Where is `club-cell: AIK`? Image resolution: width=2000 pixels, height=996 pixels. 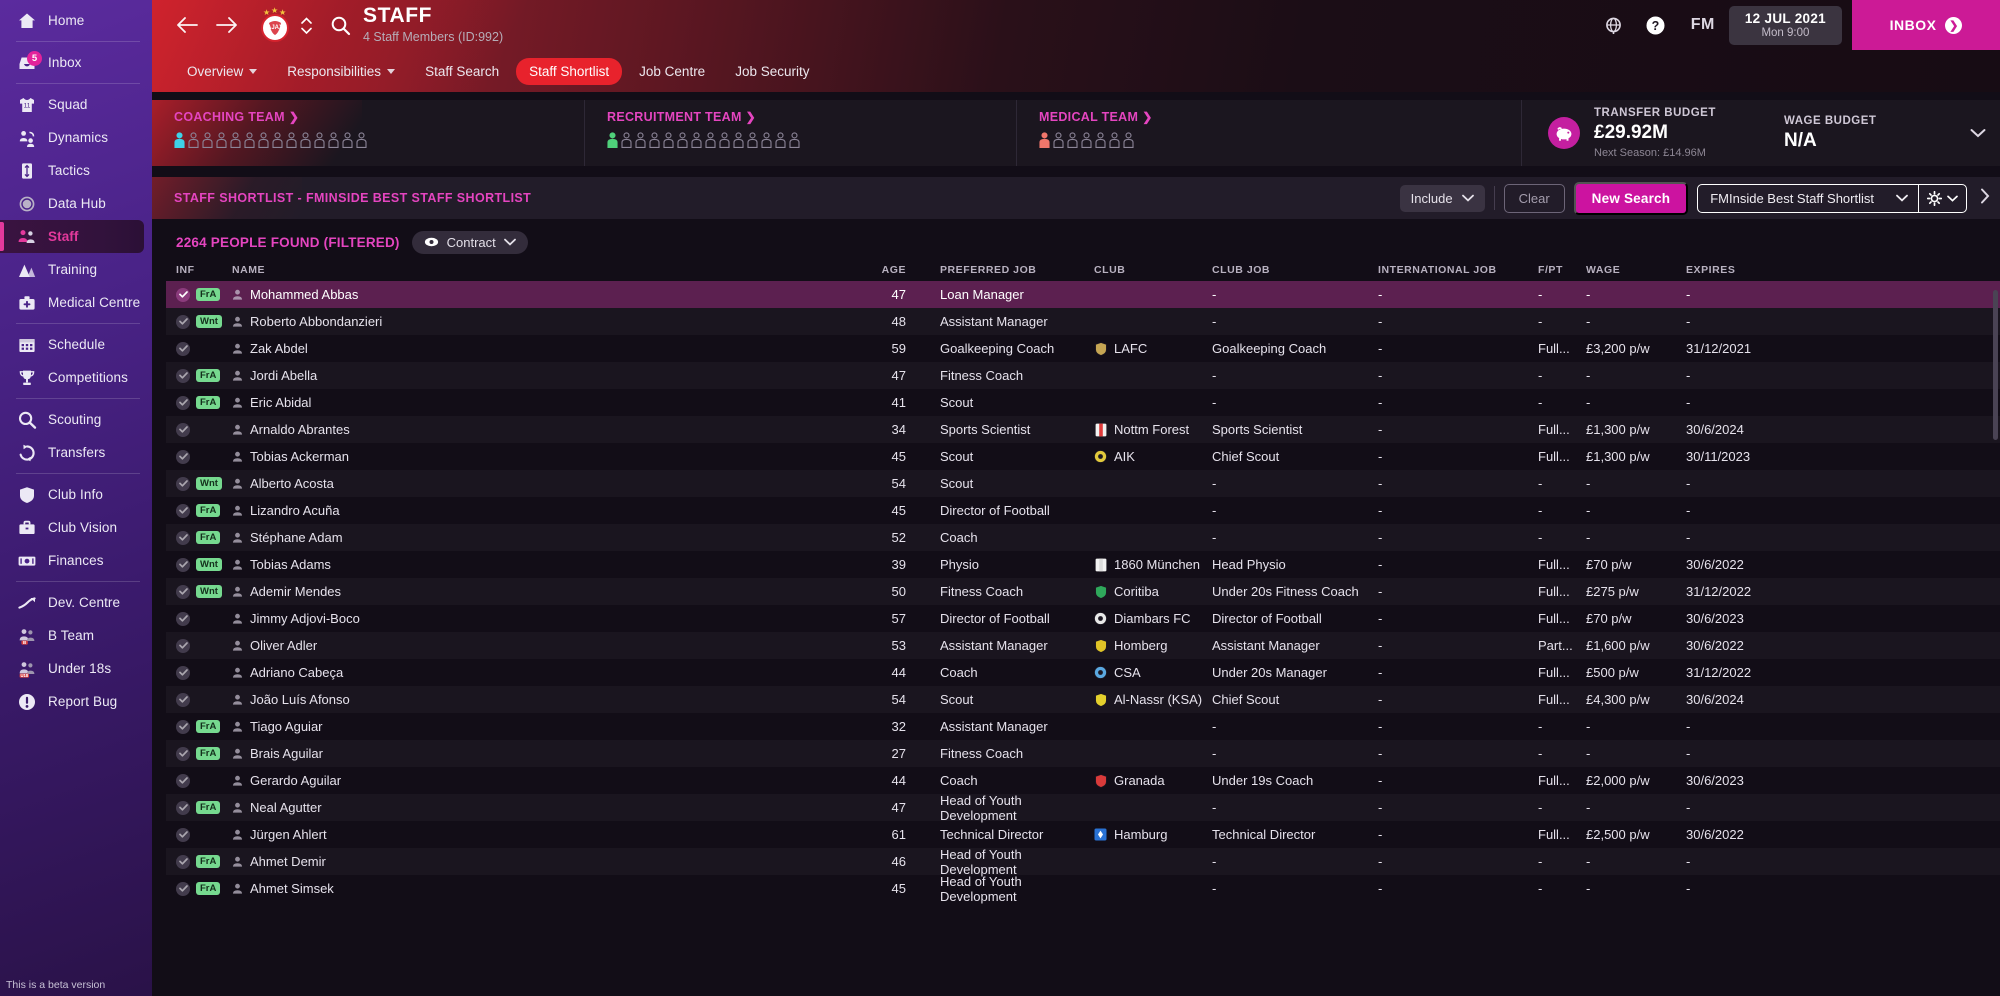 club-cell: AIK is located at coordinates (1153, 456).